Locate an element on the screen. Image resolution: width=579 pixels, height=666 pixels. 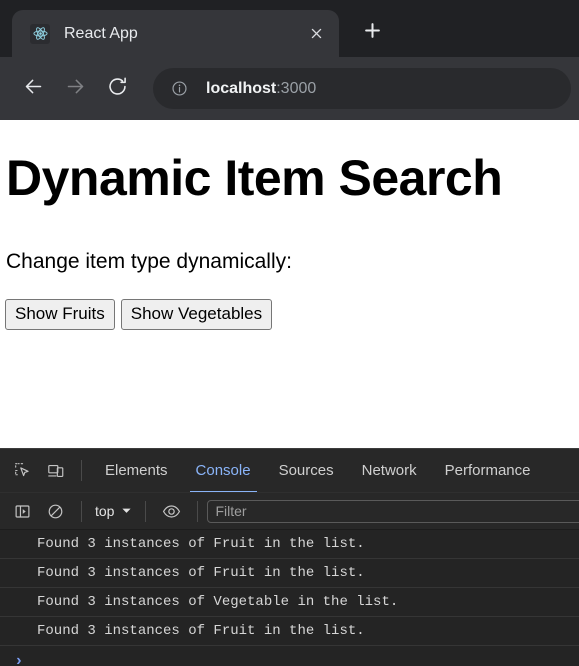
plus-icon is located at coordinates (372, 33).